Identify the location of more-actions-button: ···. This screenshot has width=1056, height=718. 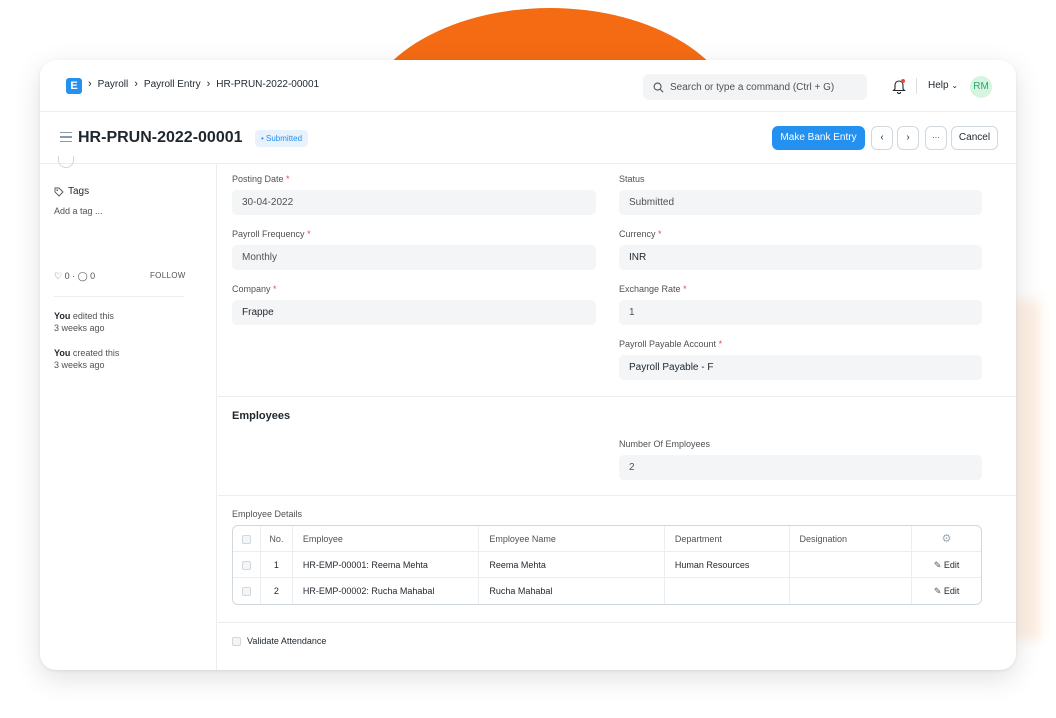
(936, 138).